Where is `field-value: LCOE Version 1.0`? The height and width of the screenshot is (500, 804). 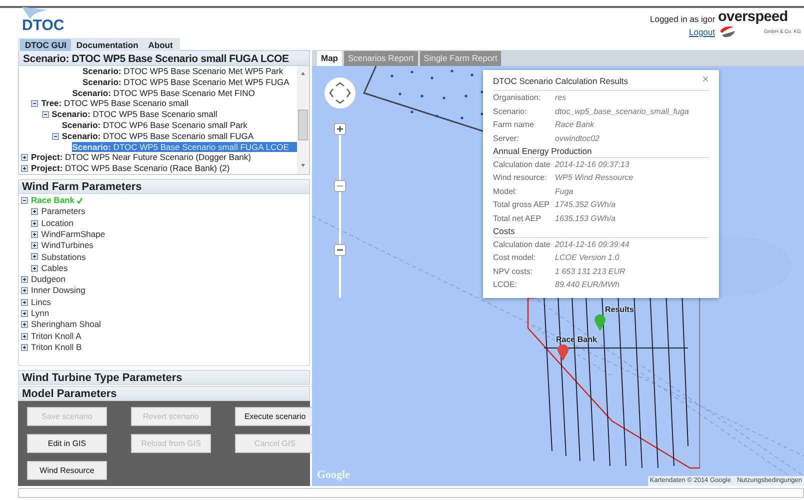 field-value: LCOE Version 1.0 is located at coordinates (587, 258).